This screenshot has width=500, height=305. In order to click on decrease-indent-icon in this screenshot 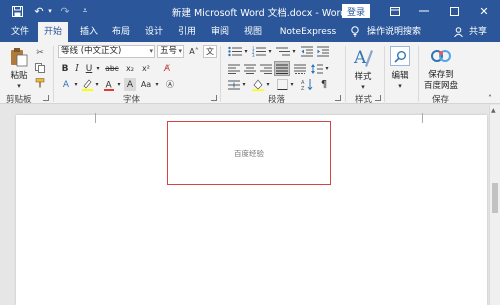, I will do `click(307, 51)`.